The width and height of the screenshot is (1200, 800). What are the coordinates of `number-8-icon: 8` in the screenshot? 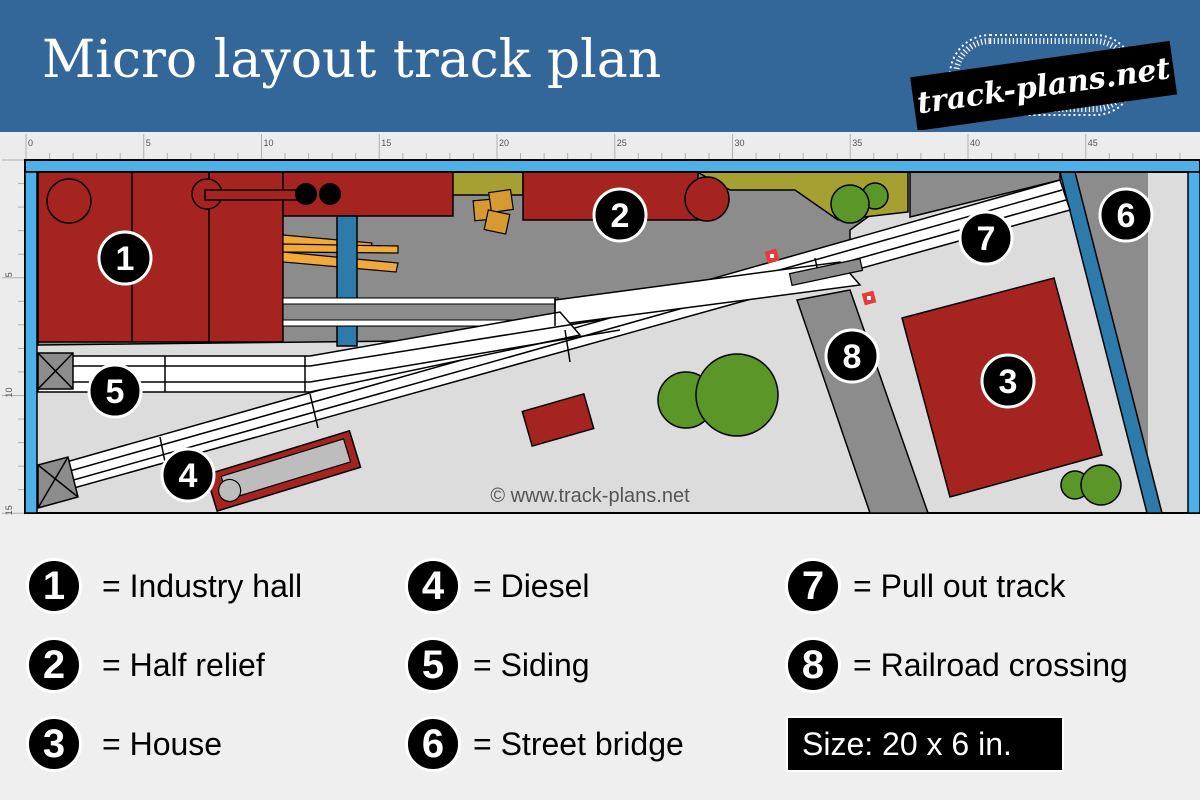 It's located at (813, 665).